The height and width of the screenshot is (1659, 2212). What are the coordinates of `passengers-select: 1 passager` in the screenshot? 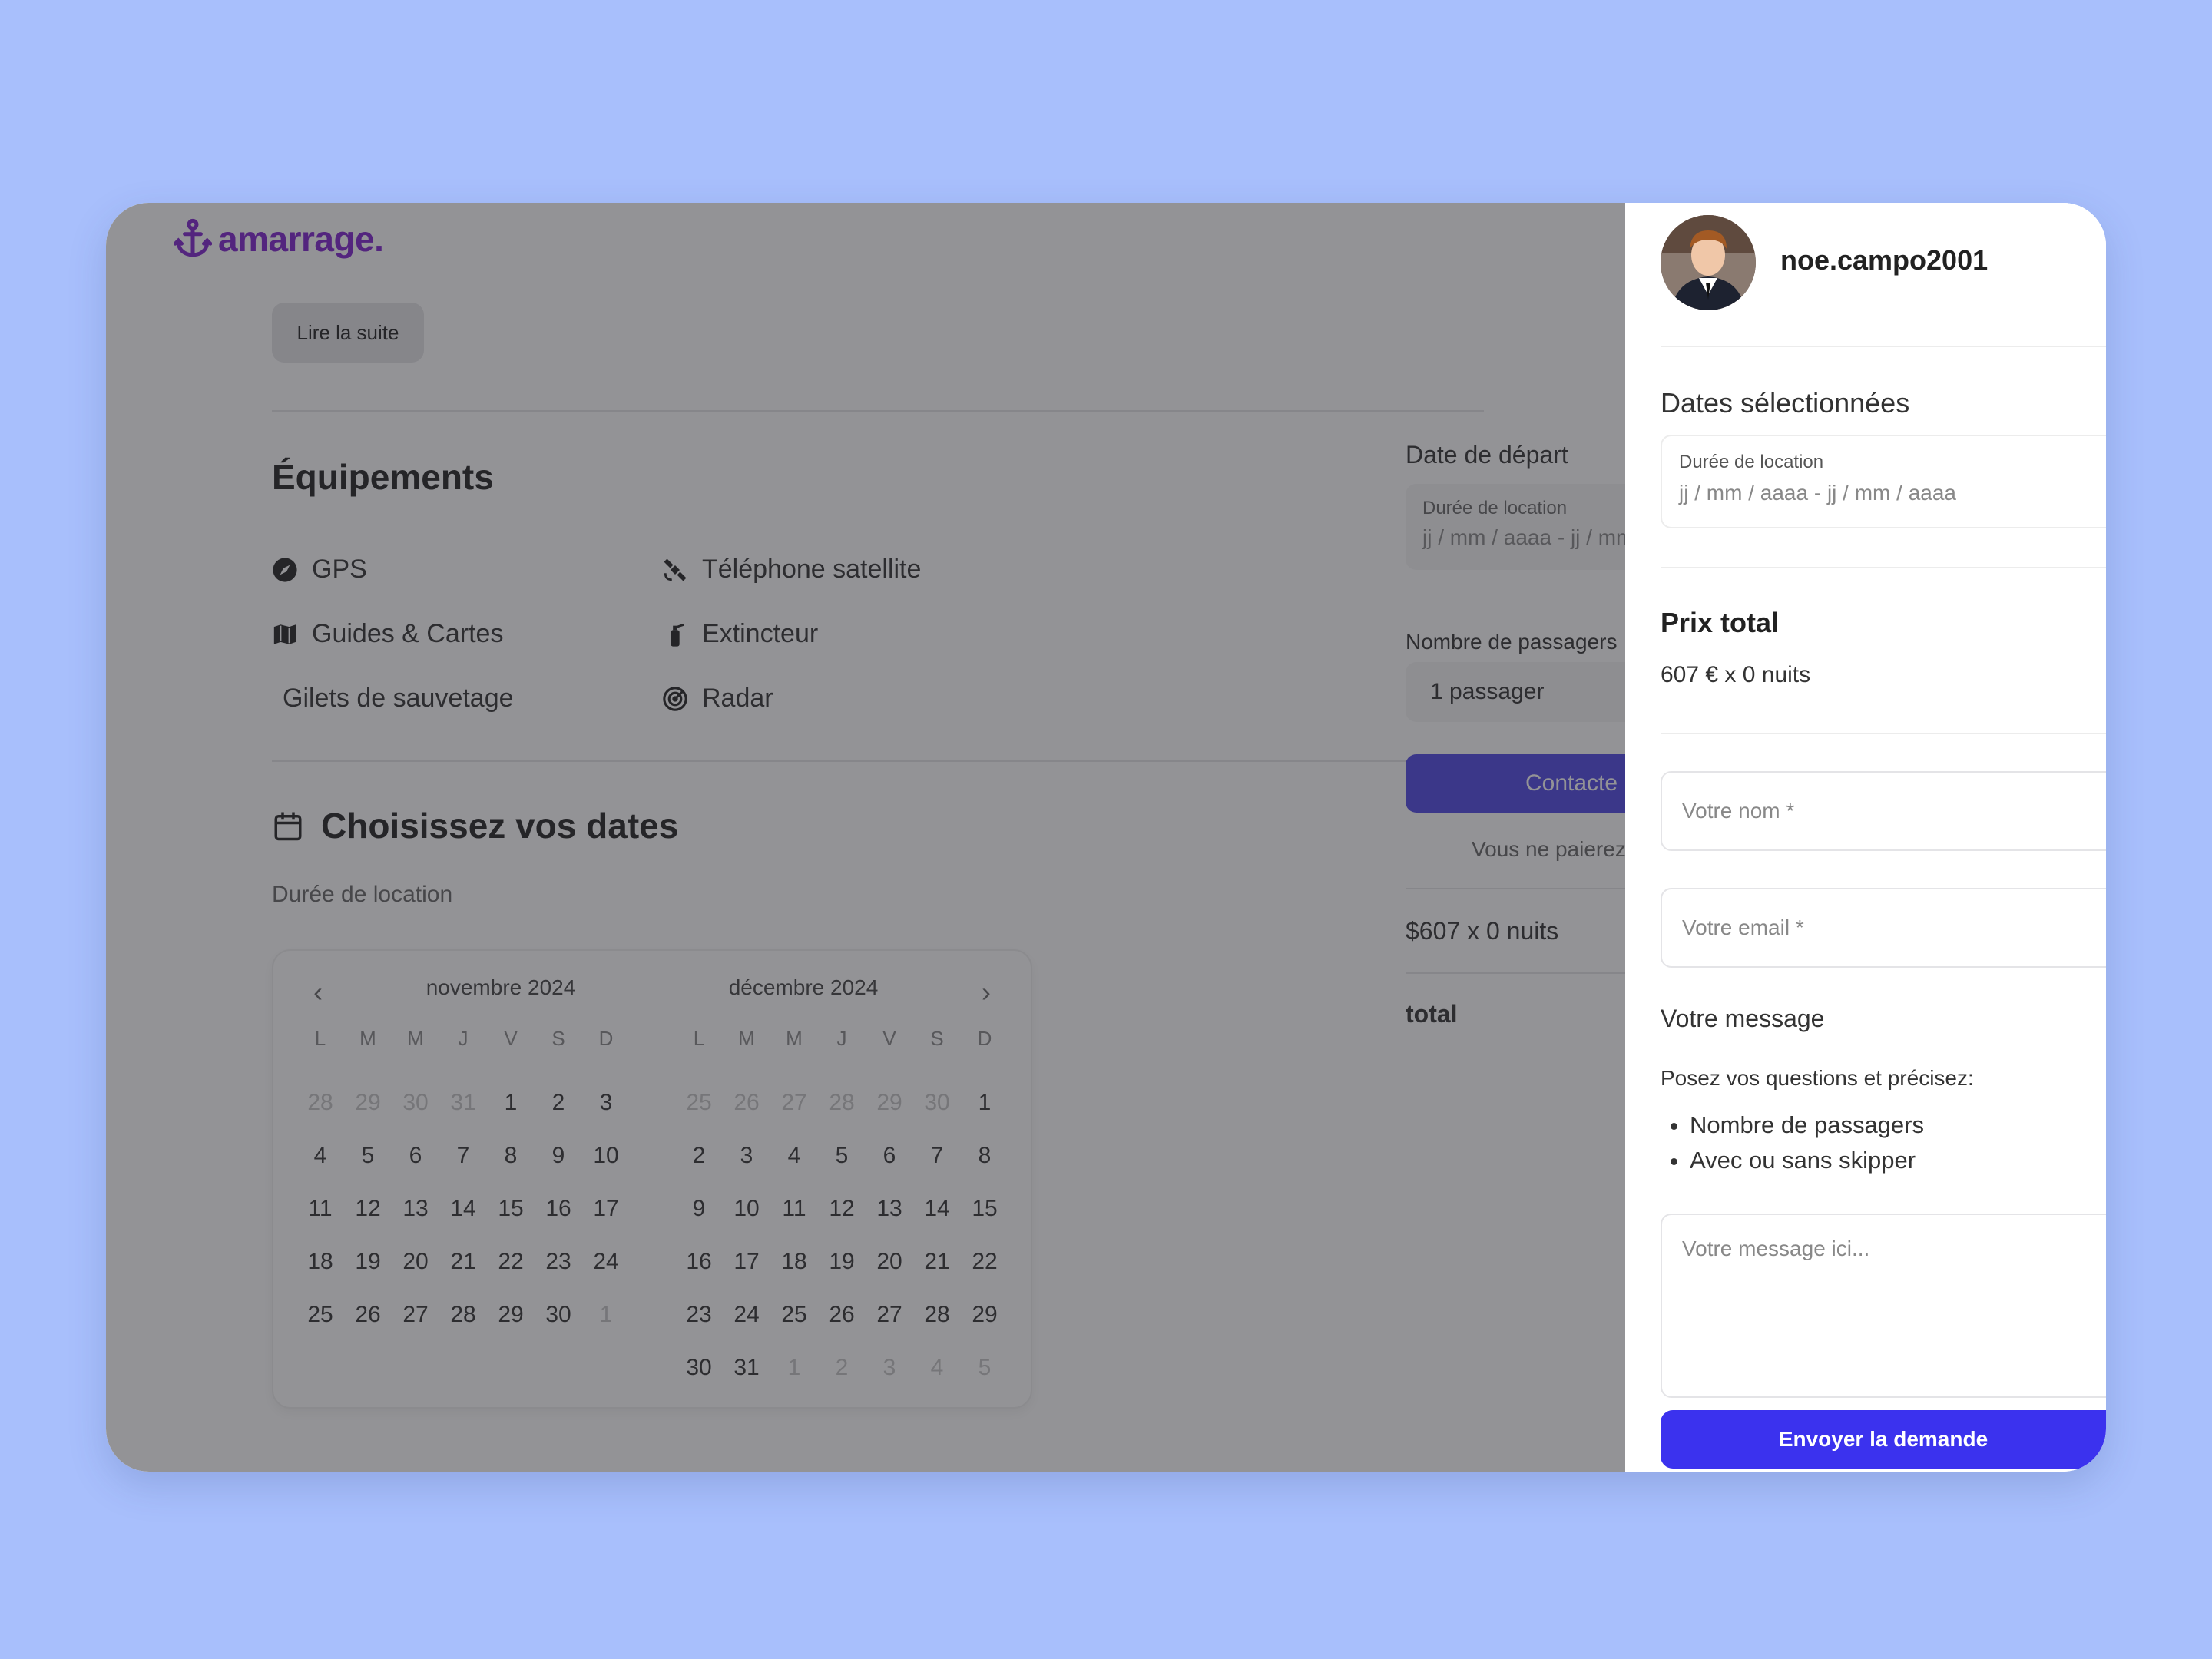 It's located at (1525, 692).